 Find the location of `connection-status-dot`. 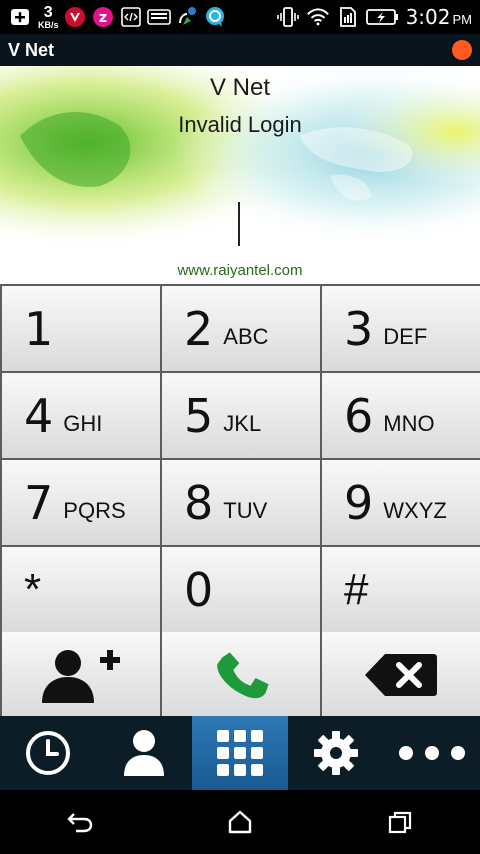

connection-status-dot is located at coordinates (462, 50).